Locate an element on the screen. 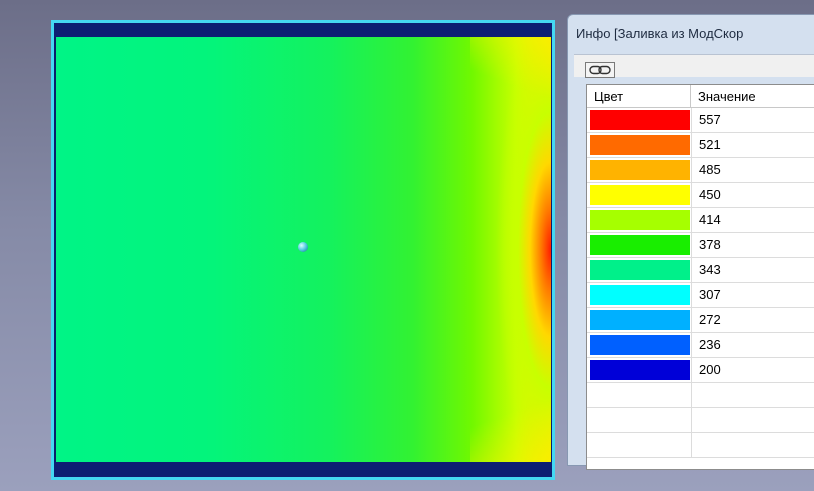 Image resolution: width=814 pixels, height=491 pixels. legend-row: 450 is located at coordinates (700, 195).